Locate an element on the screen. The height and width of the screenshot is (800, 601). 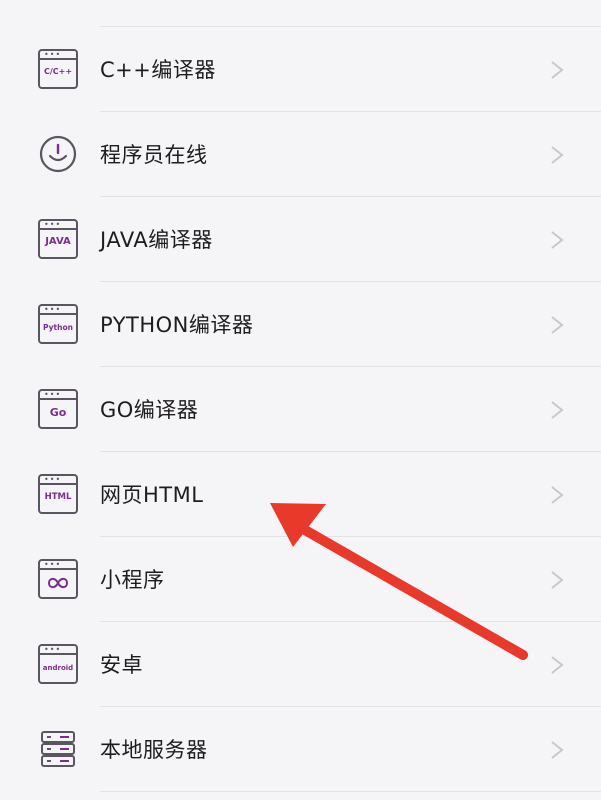
java-compiler-icon: ••• JAVA is located at coordinates (58, 239).